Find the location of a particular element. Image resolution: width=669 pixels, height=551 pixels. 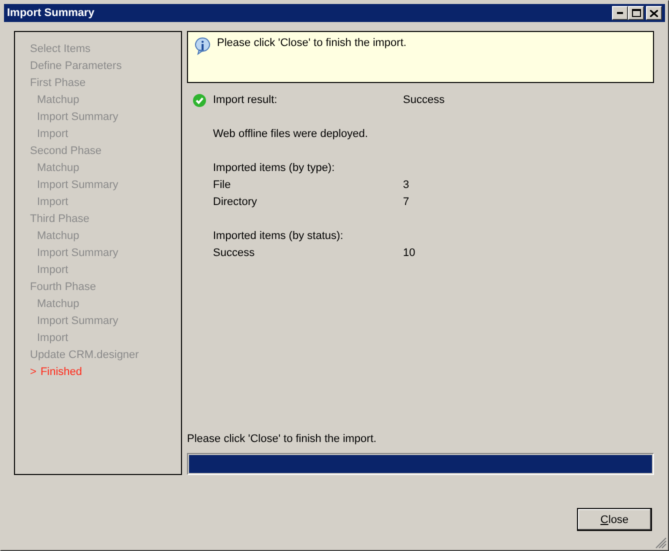

item-name: Directory is located at coordinates (235, 202).